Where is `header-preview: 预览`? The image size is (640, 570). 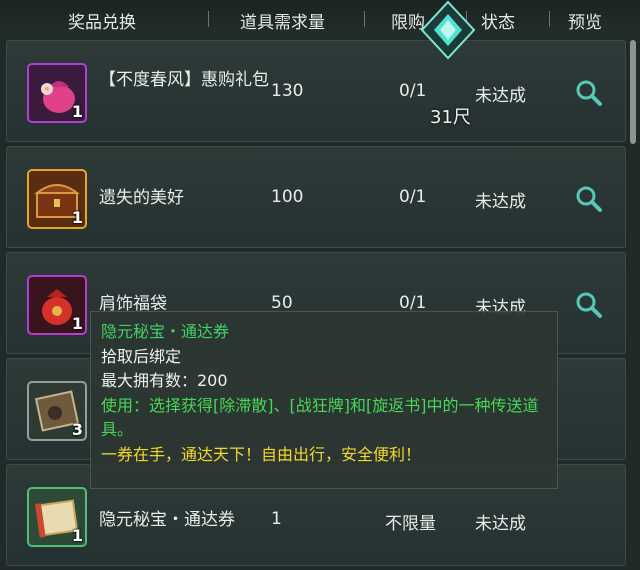
header-preview: 预览 is located at coordinates (585, 23).